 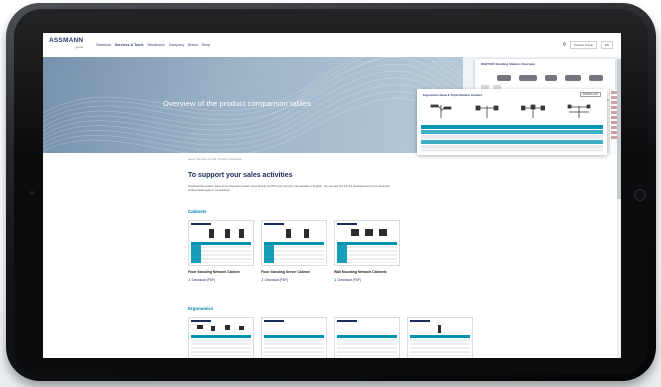 What do you see at coordinates (453, 95) in the screenshot?
I see `ergonomic-holders-title: Ergonomic Desk & Triple Monitor Holders` at bounding box center [453, 95].